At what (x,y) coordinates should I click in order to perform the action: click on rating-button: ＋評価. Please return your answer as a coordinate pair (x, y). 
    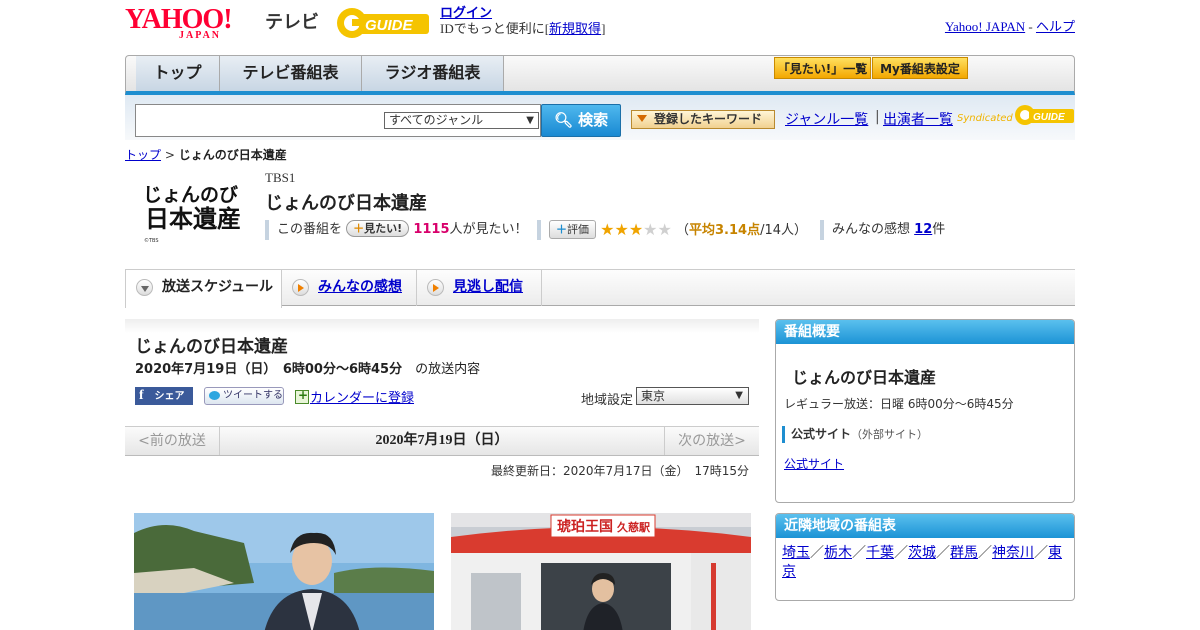
    Looking at the image, I should click on (572, 229).